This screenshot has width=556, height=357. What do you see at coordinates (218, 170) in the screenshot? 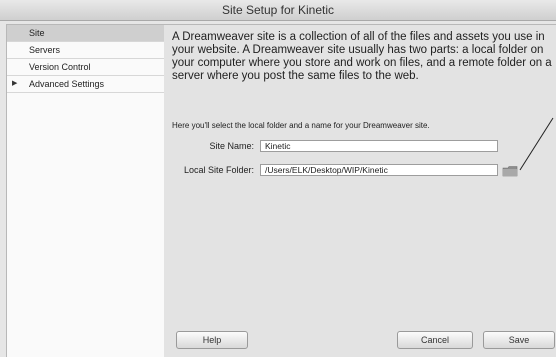
I see `local-site-folder-label: Local Site Folder:` at bounding box center [218, 170].